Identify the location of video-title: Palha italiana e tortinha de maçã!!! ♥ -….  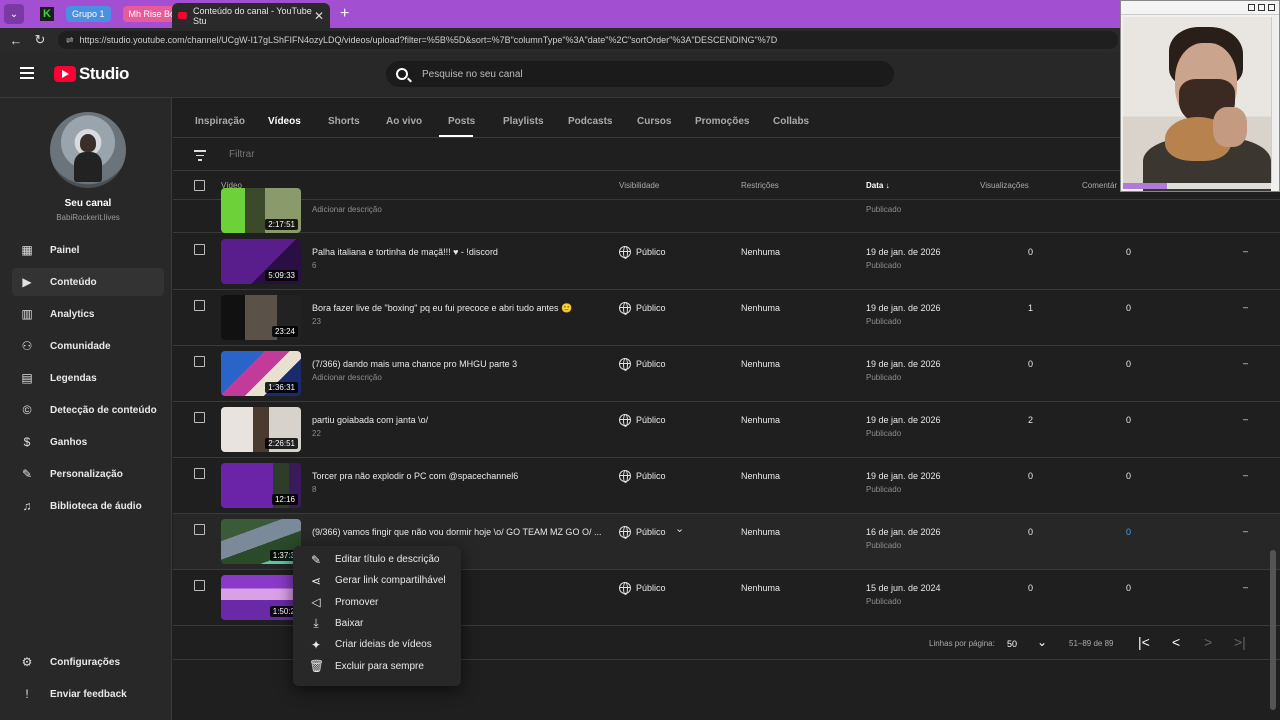
(405, 252).